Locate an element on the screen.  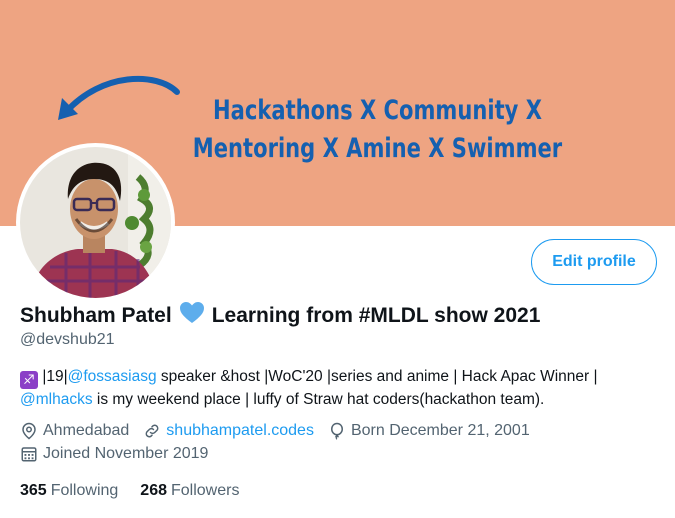
follow-stats: 365 Following 268 Followers is located at coordinates (140, 491).